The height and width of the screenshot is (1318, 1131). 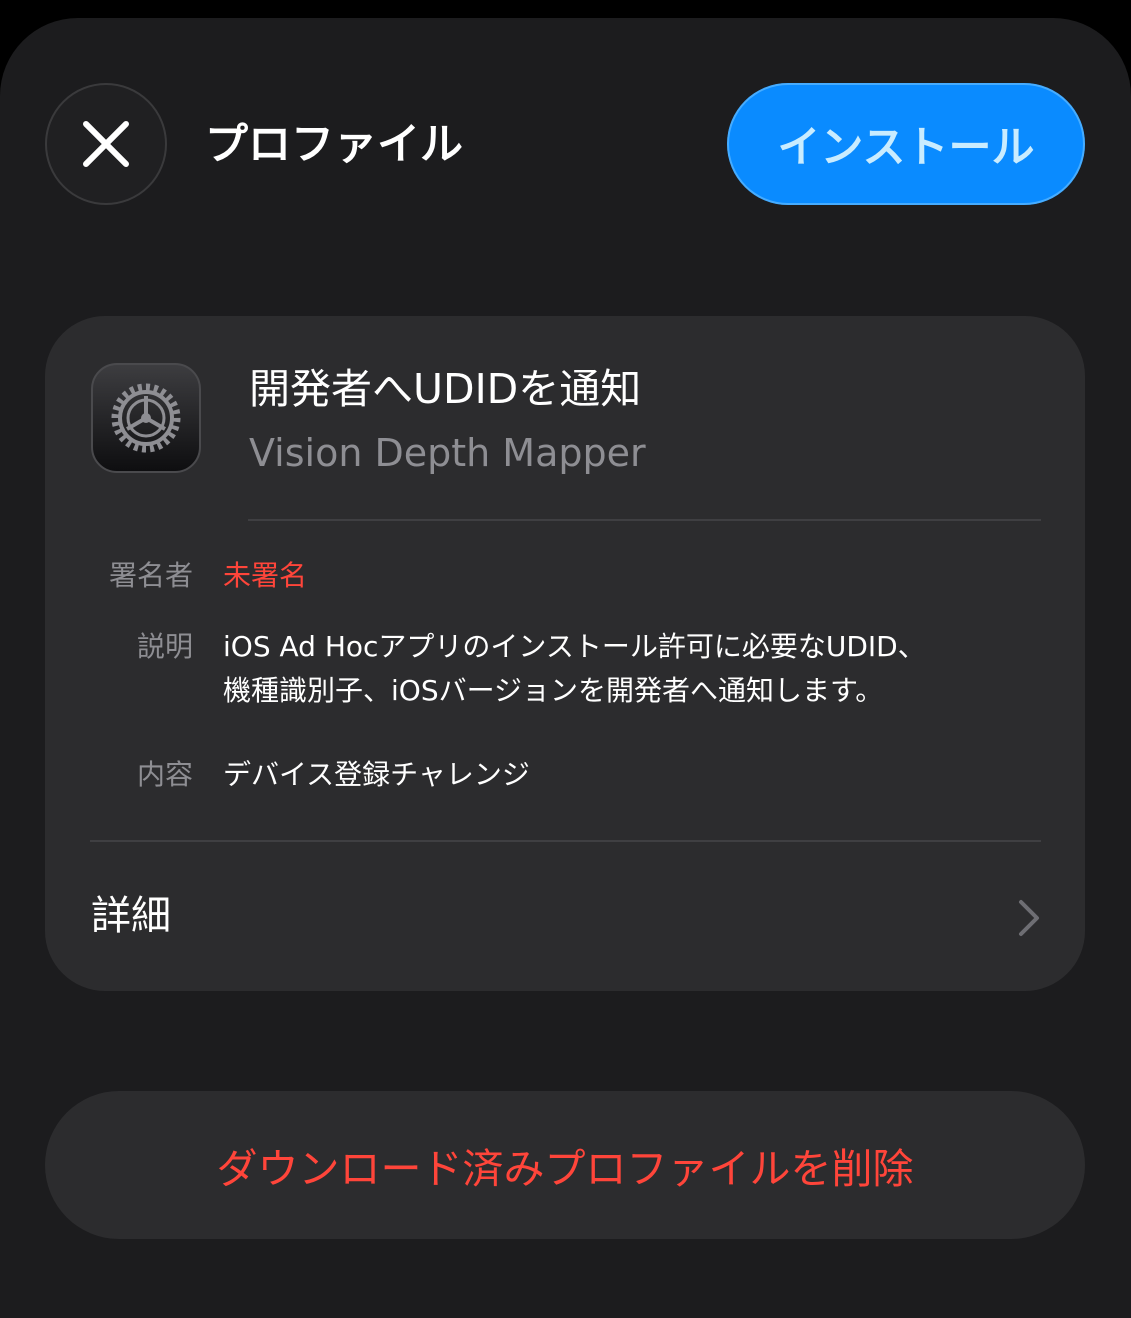 I want to click on details-label: 詳細, so click(x=131, y=916).